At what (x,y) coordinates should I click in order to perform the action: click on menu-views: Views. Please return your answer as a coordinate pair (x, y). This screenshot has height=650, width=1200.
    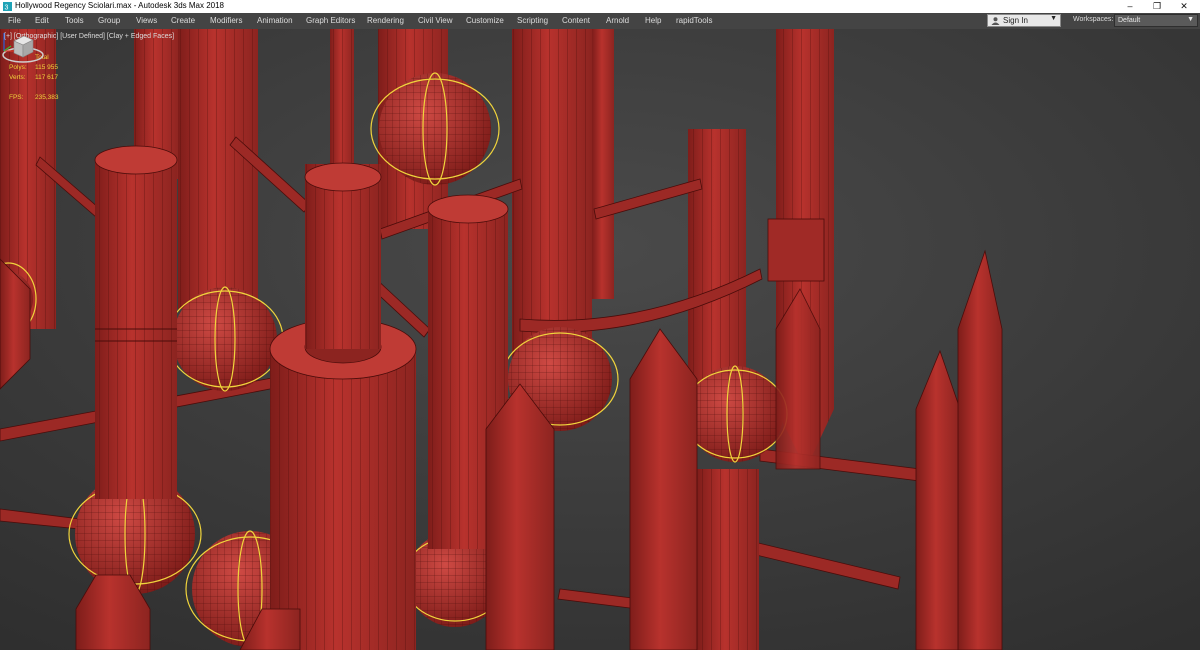
    Looking at the image, I should click on (146, 20).